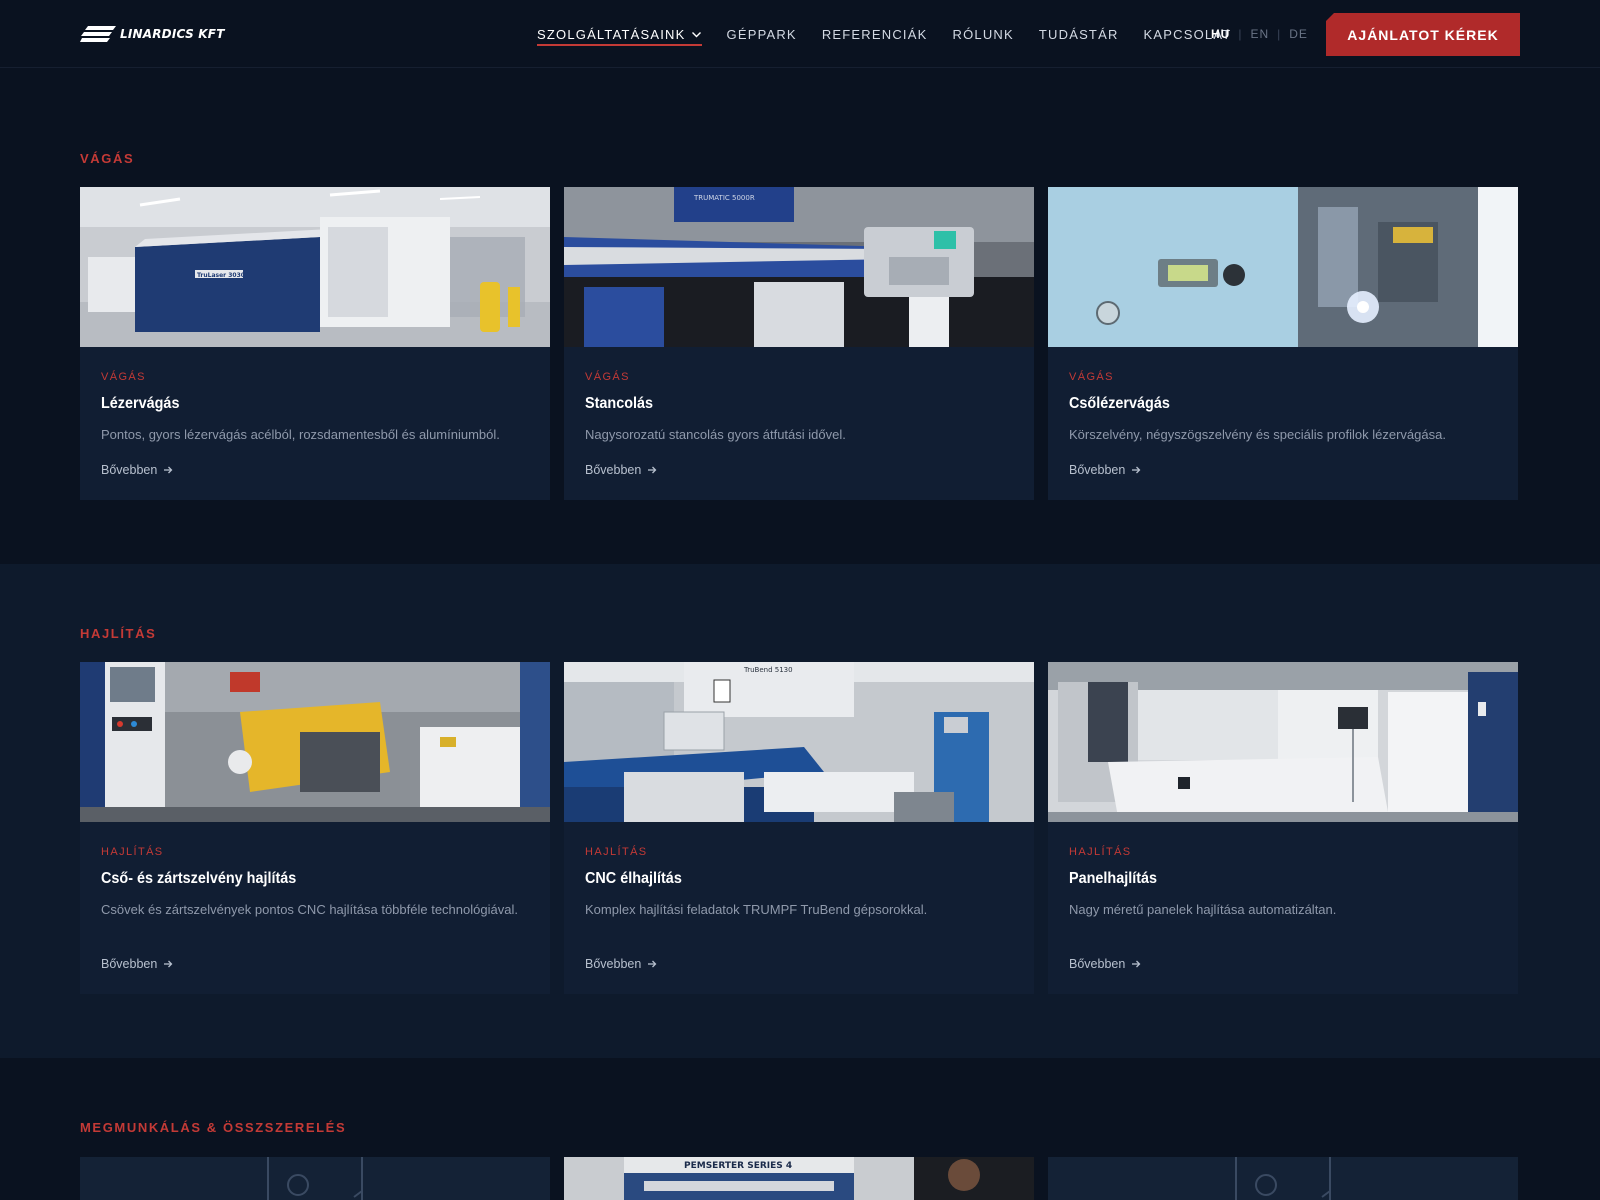 The height and width of the screenshot is (1200, 1600). Describe the element at coordinates (1113, 878) in the screenshot. I see `card-title: Panelhajlítás` at that location.